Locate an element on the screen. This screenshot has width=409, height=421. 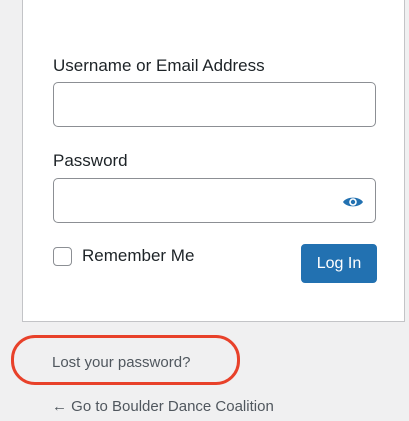
lost-password-link: Lost your password? is located at coordinates (121, 362).